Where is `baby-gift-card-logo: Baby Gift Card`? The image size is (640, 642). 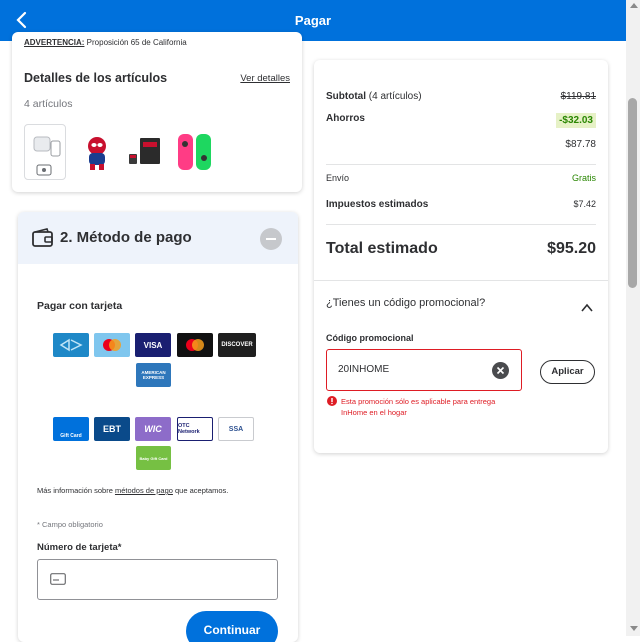 baby-gift-card-logo: Baby Gift Card is located at coordinates (153, 458).